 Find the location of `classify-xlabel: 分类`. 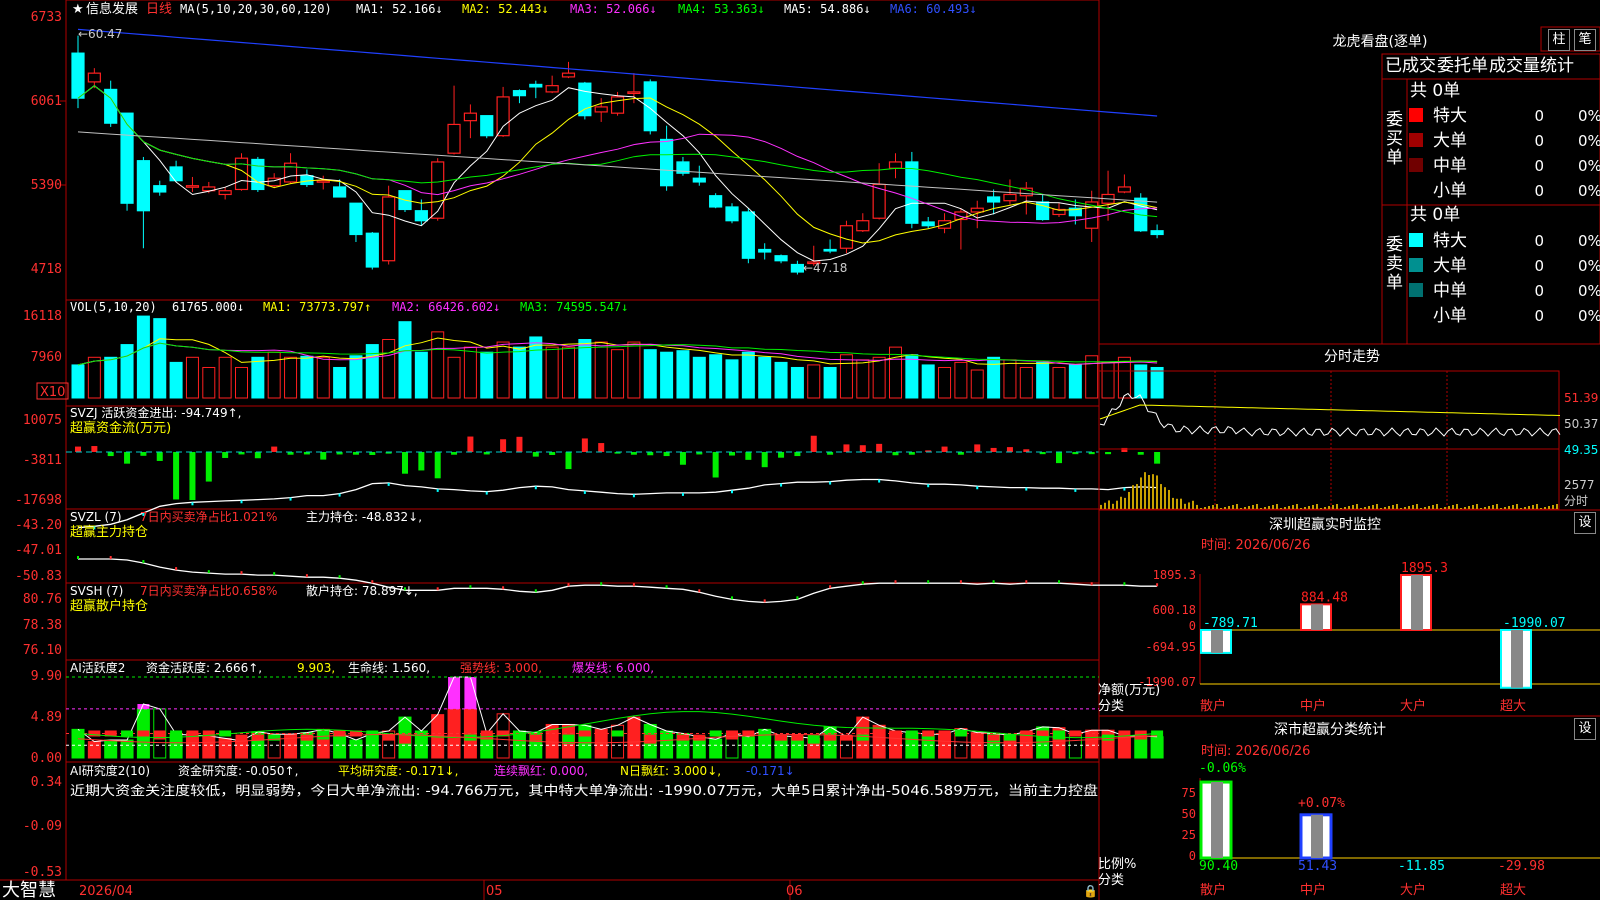

classify-xlabel: 分类 is located at coordinates (1111, 880).